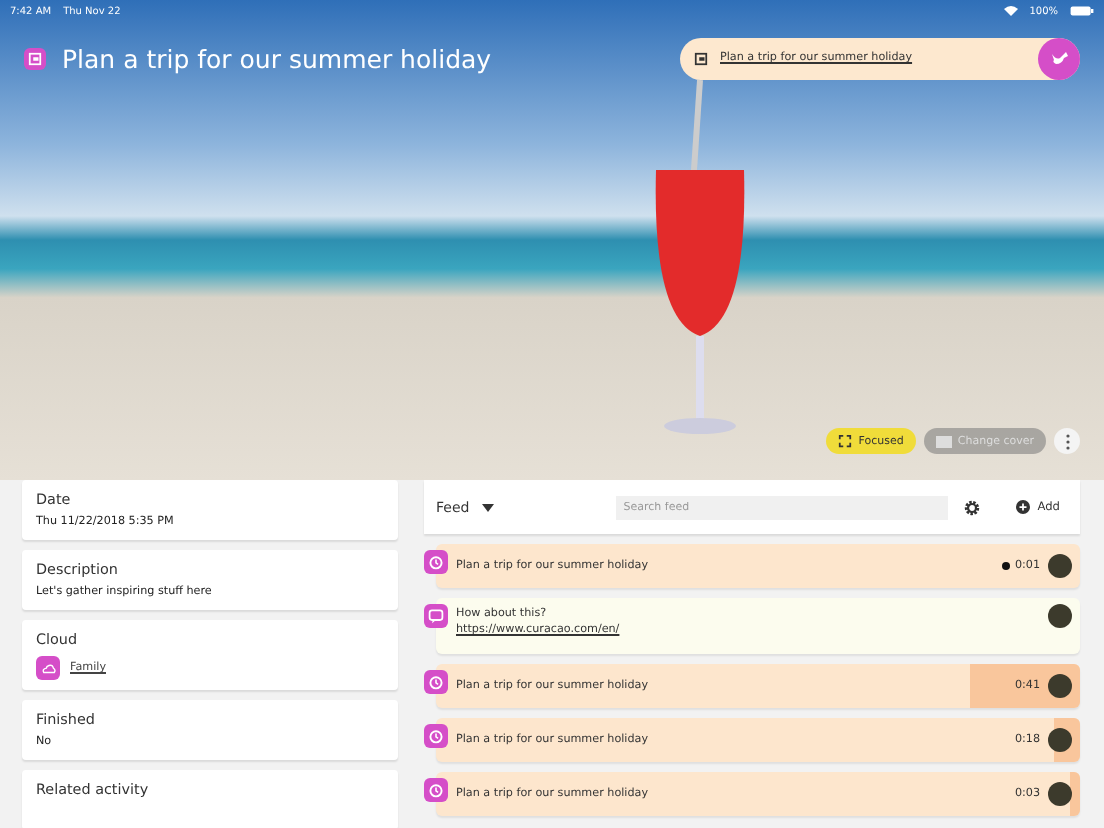 This screenshot has width=1104, height=828. I want to click on settings-icon, so click(971, 507).